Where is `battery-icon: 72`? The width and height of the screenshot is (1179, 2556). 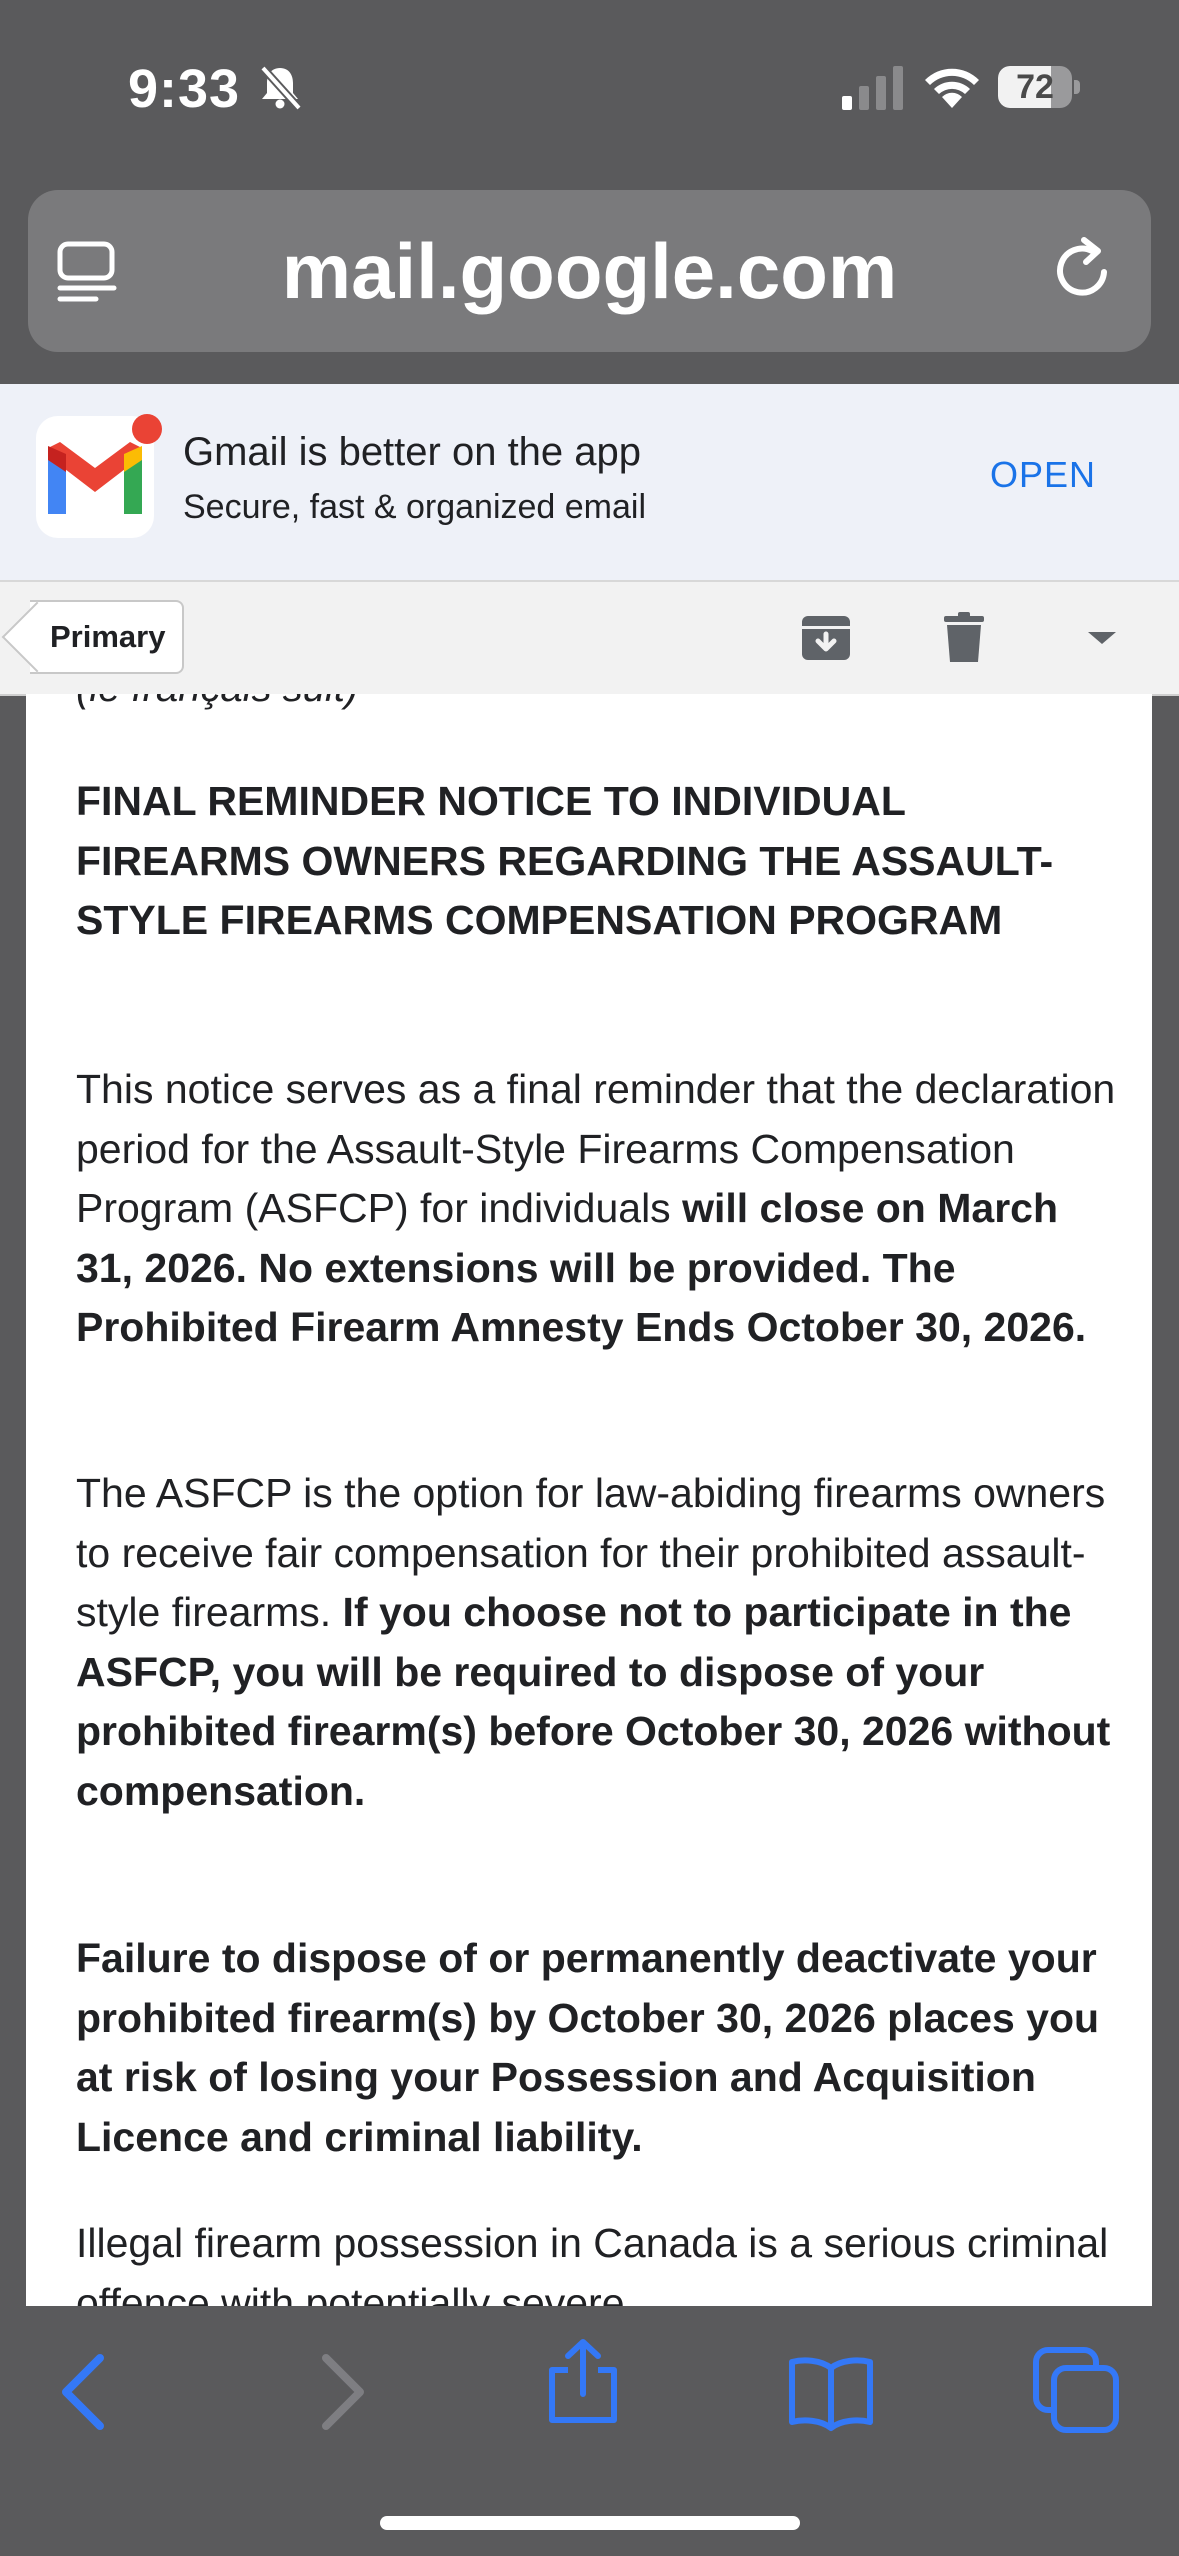
battery-icon: 72 is located at coordinates (1039, 87).